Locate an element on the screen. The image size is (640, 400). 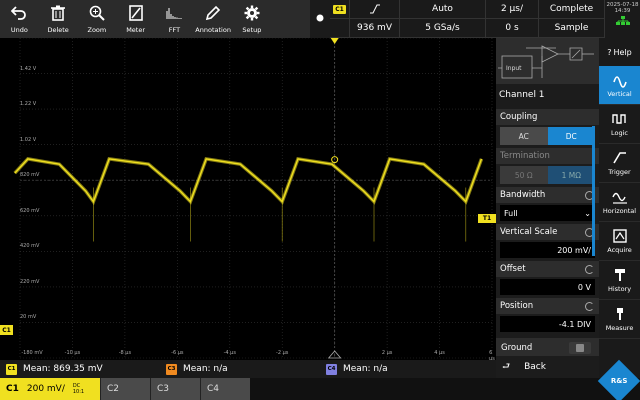
position-reset-icon is located at coordinates (589, 306).